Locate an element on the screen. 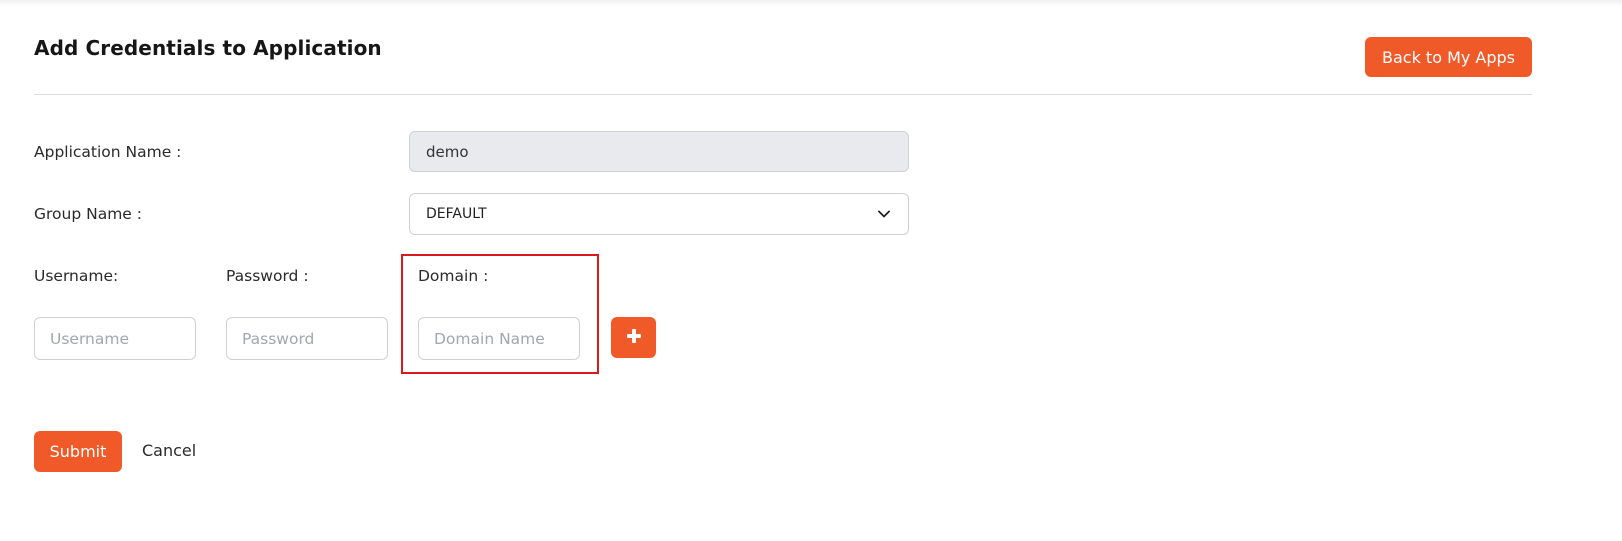 The width and height of the screenshot is (1622, 541). application-name-label: Application Name : is located at coordinates (108, 152).